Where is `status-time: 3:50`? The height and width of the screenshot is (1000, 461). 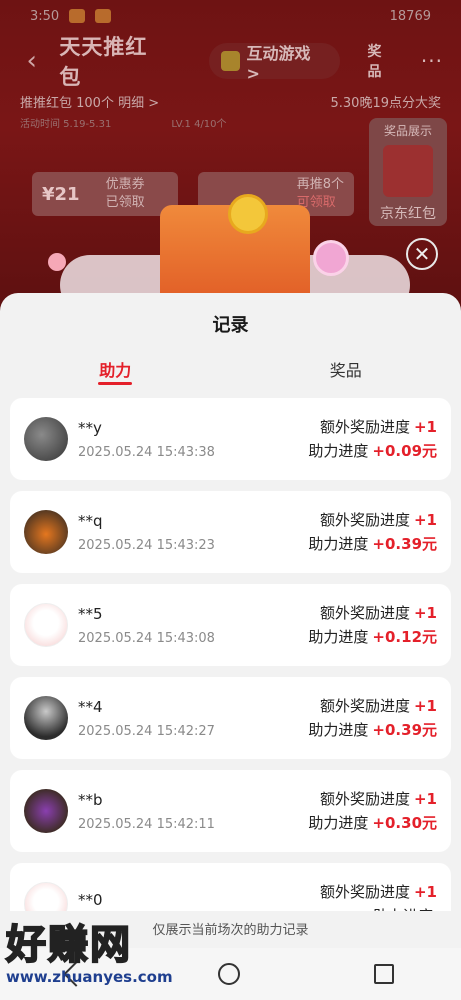 status-time: 3:50 is located at coordinates (45, 16).